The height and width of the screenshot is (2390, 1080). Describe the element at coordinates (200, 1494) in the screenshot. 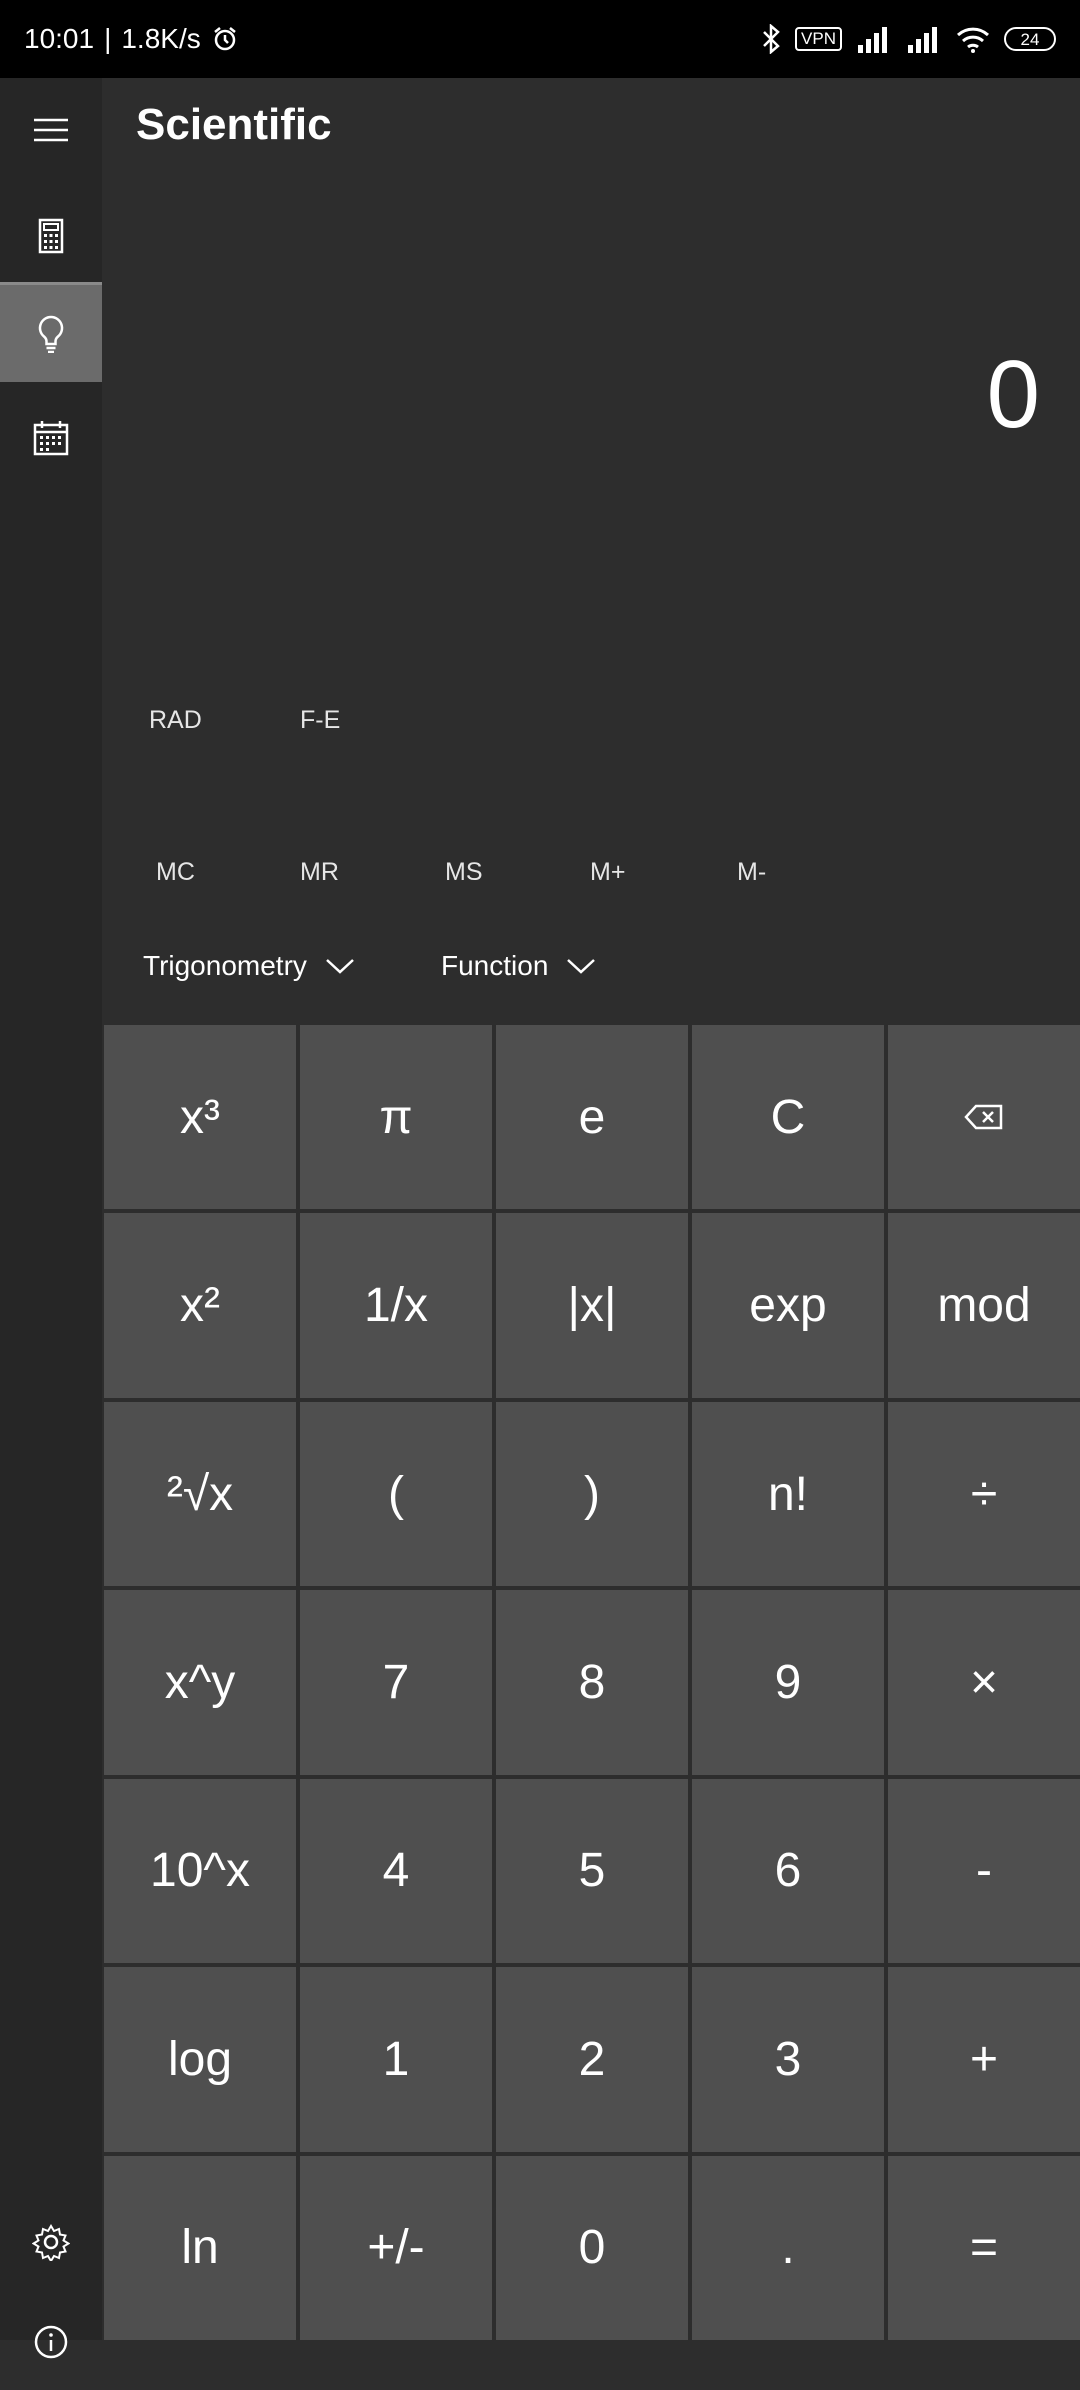

I see `square-root-button: ²√x` at that location.